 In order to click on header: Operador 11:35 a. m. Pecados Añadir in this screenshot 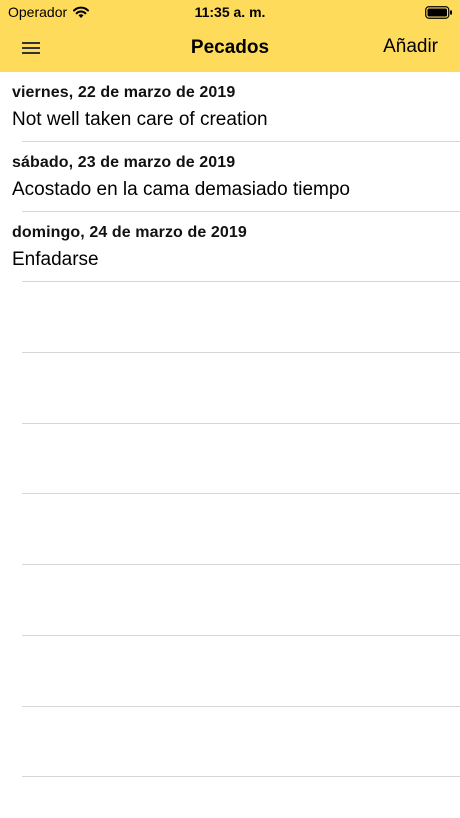, I will do `click(230, 36)`.